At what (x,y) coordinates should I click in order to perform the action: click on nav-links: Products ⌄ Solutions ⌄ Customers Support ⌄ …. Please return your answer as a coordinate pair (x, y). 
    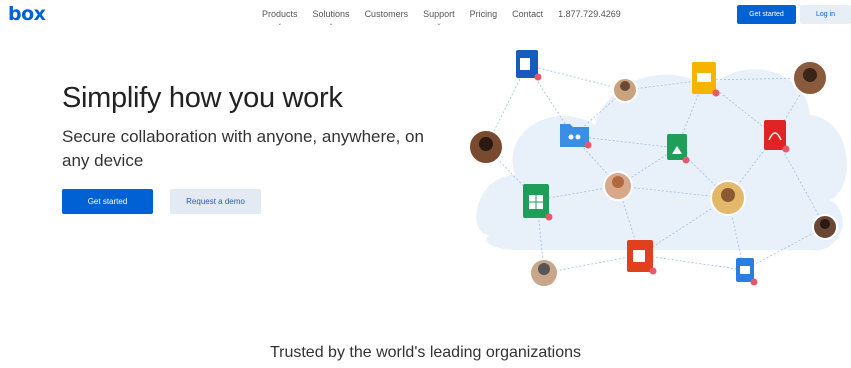
    Looking at the image, I should click on (441, 18).